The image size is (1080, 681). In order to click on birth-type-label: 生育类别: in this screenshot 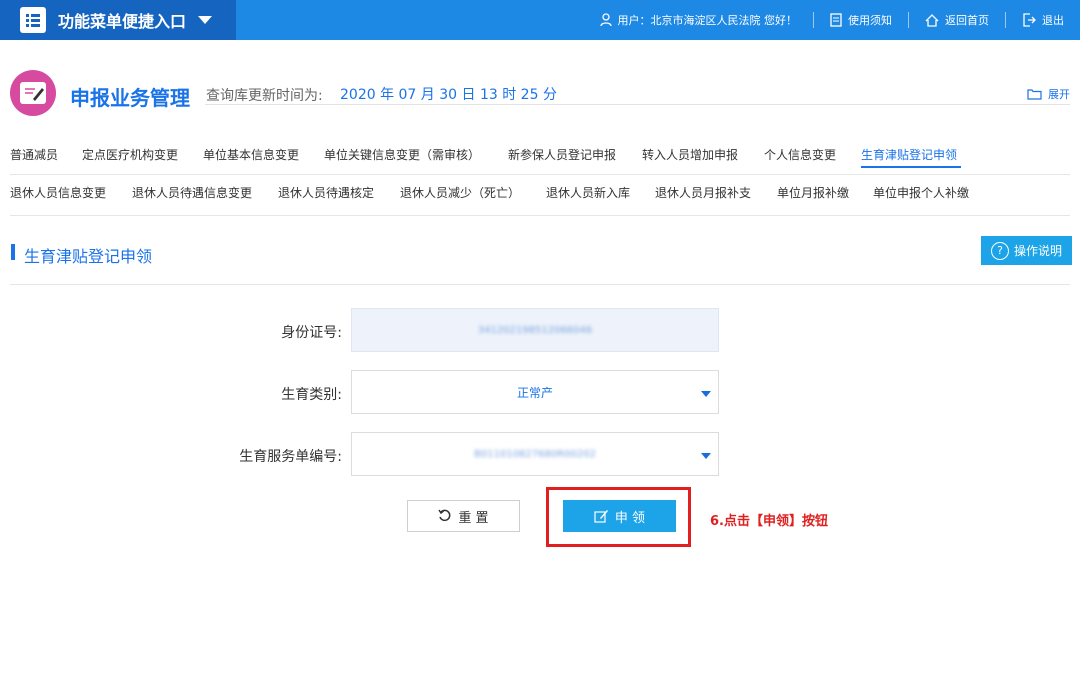, I will do `click(311, 395)`.